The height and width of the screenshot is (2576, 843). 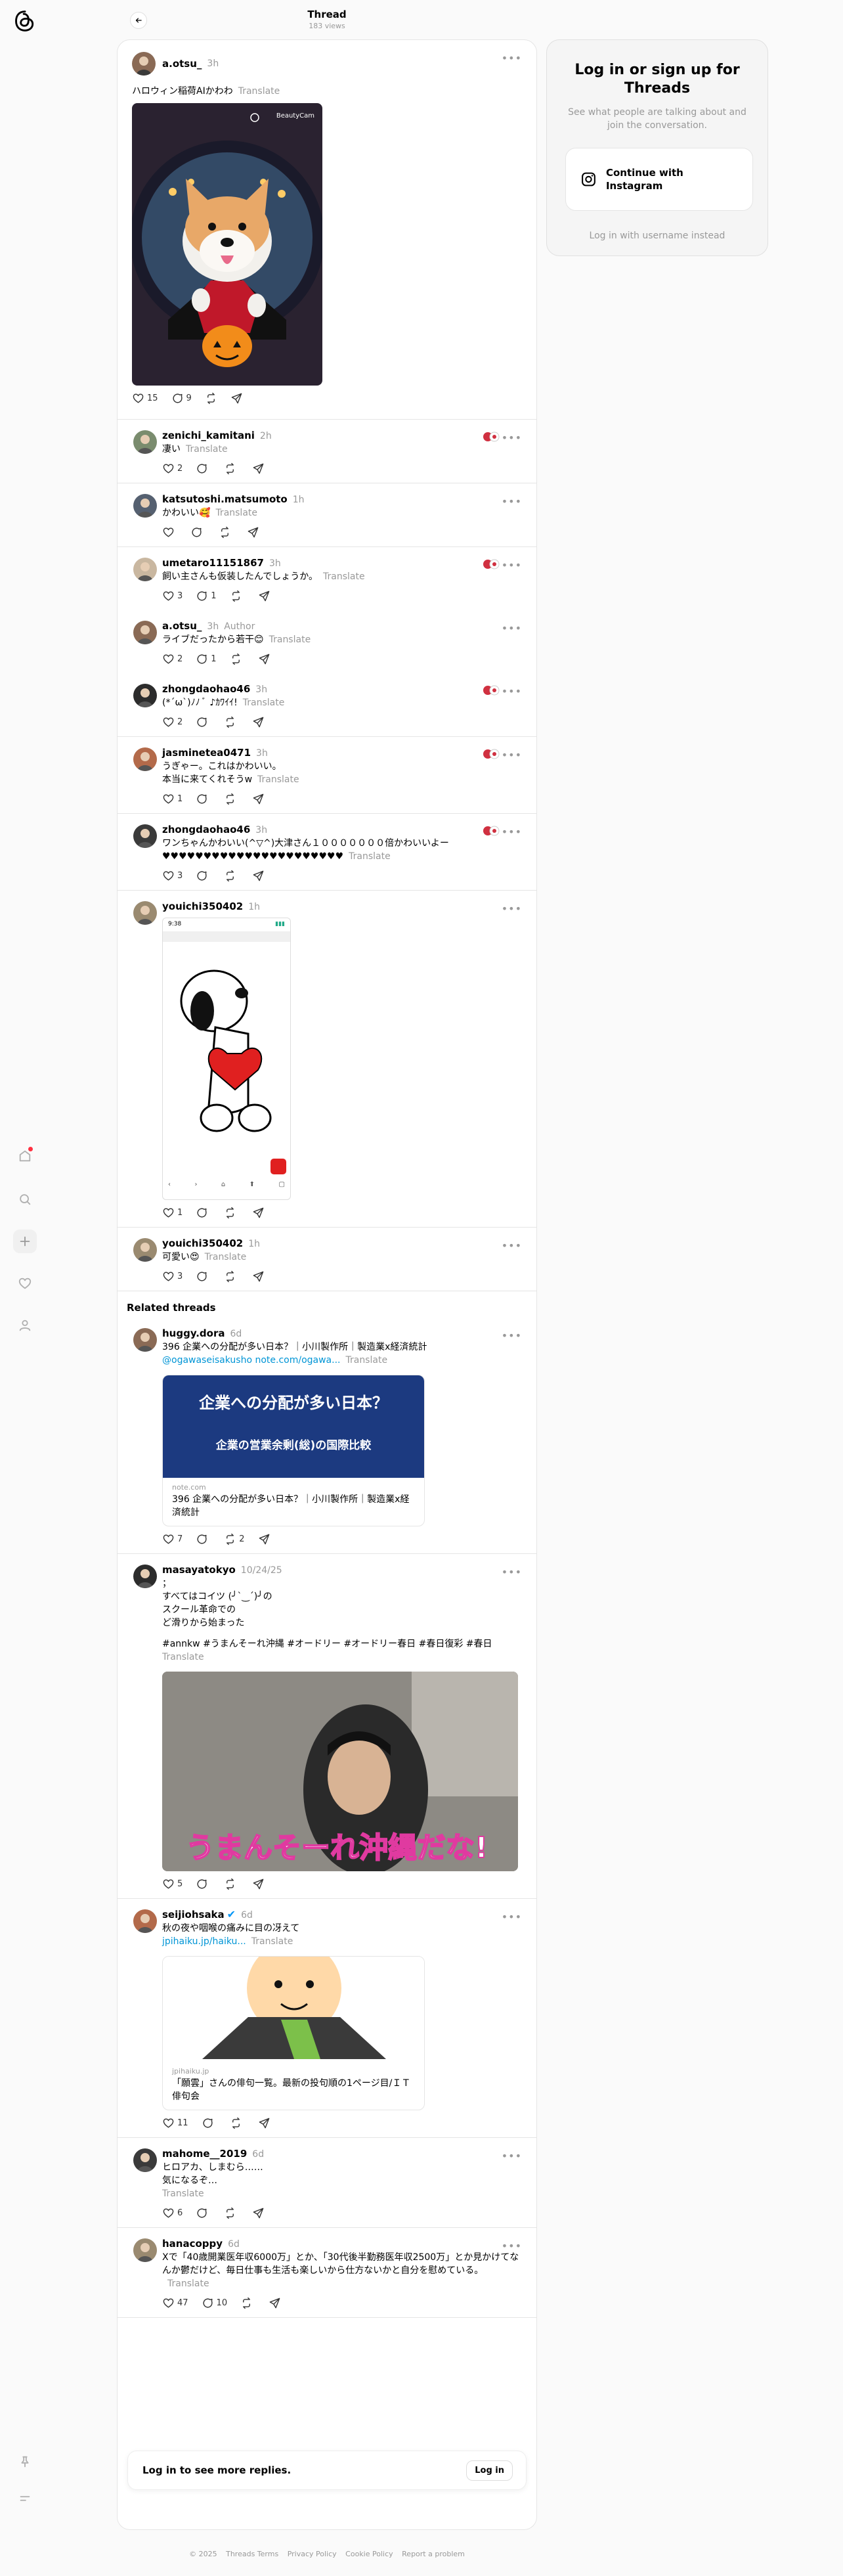 I want to click on reply-image: 9:38 ▮▮▮ ‹ › ⌂ ⬆ ▢, so click(x=226, y=1059).